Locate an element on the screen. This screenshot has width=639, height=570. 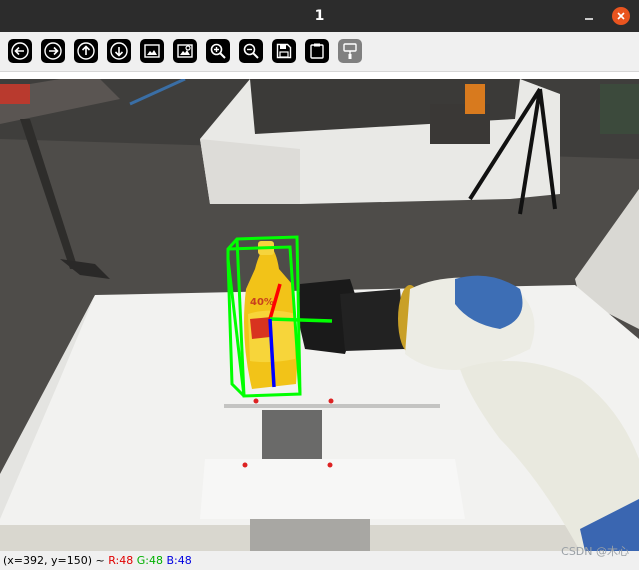
arrow-up-icon is located at coordinates (86, 51).